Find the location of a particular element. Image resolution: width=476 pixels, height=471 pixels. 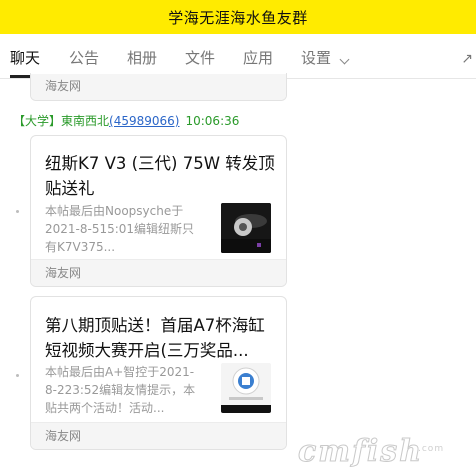

title-bar: 学海无涯海水鱼友群 is located at coordinates (238, 17).